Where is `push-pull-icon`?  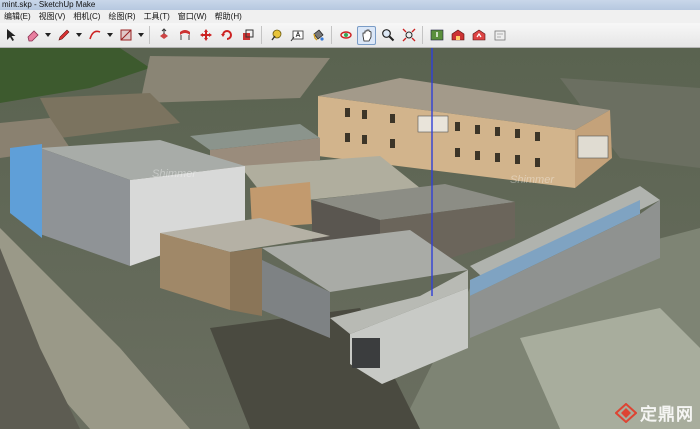 push-pull-icon is located at coordinates (163, 33).